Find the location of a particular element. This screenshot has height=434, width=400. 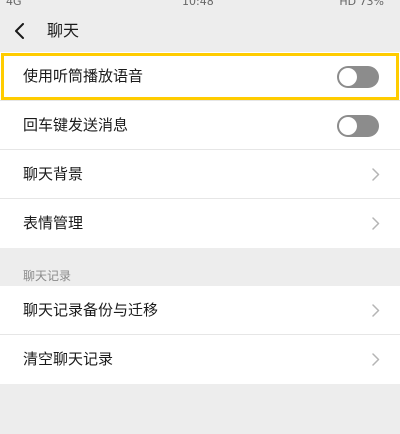

chevron-left-icon is located at coordinates (20, 31).